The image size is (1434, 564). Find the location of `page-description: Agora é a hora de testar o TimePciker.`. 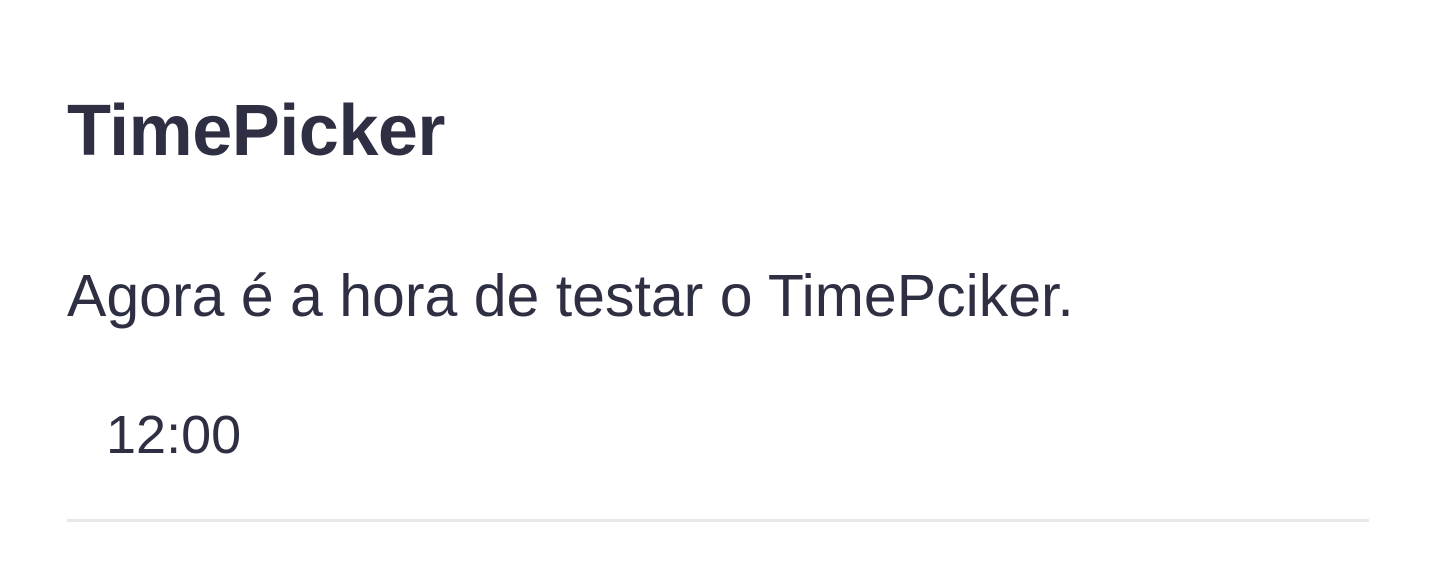

page-description: Agora é a hora de testar o TimePciker. is located at coordinates (570, 296).